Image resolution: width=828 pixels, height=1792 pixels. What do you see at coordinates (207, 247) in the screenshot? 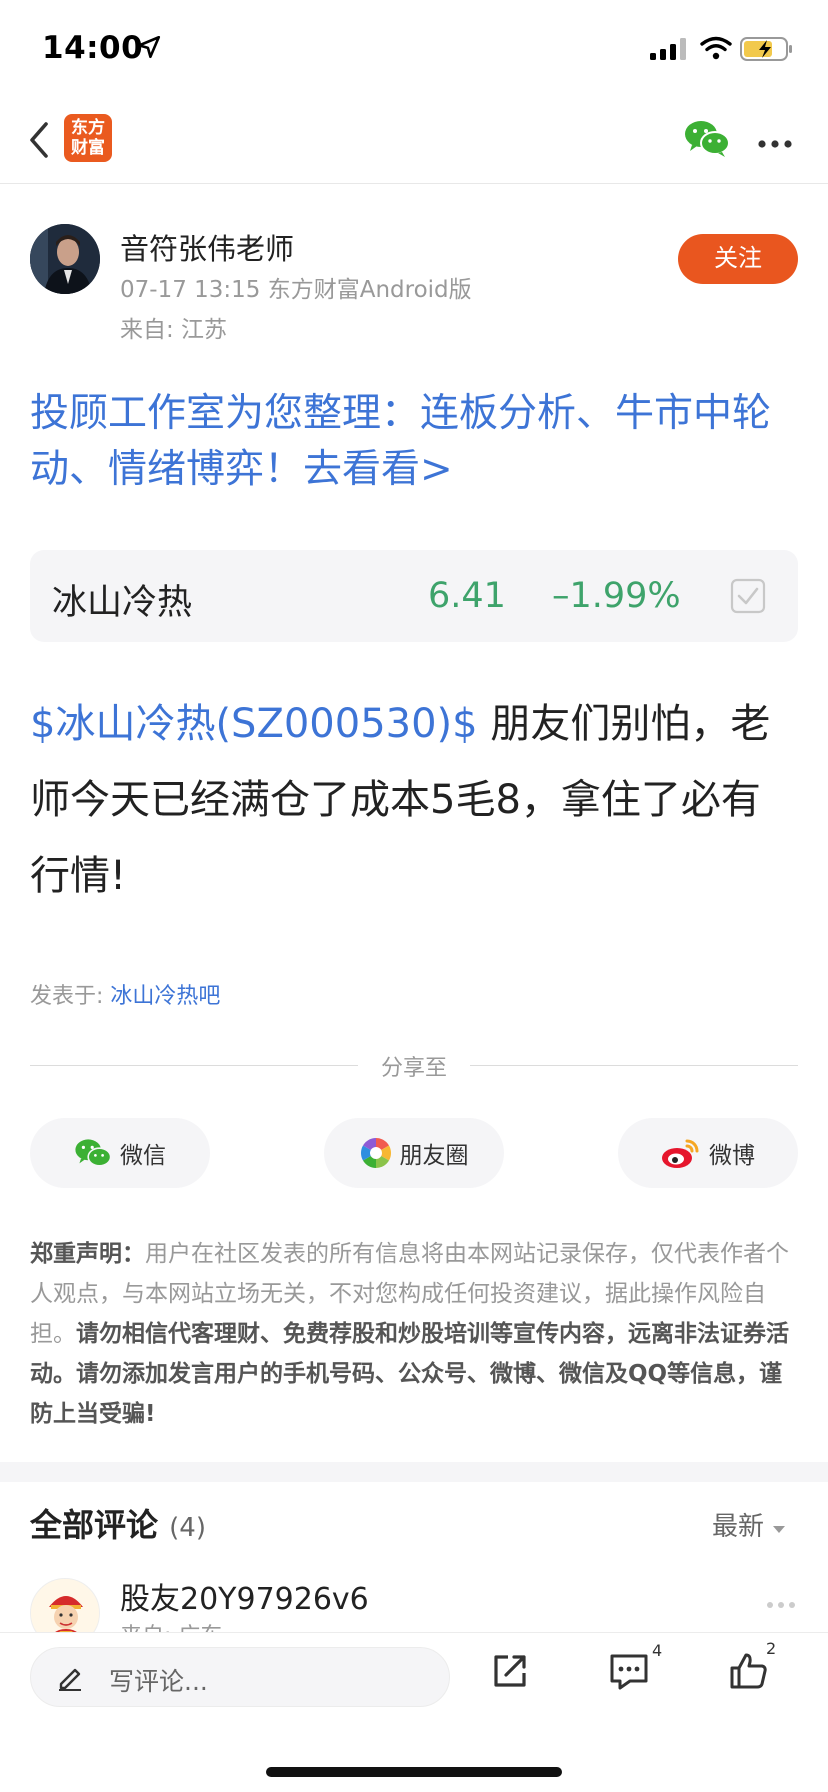
I see `author-name: 音符张伟老师` at bounding box center [207, 247].